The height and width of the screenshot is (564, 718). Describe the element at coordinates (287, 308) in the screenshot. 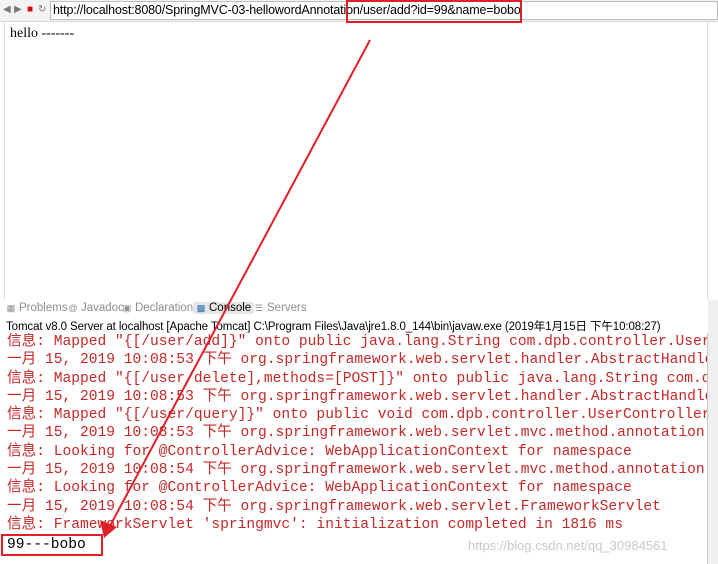

I see `tab-label: Servers` at that location.